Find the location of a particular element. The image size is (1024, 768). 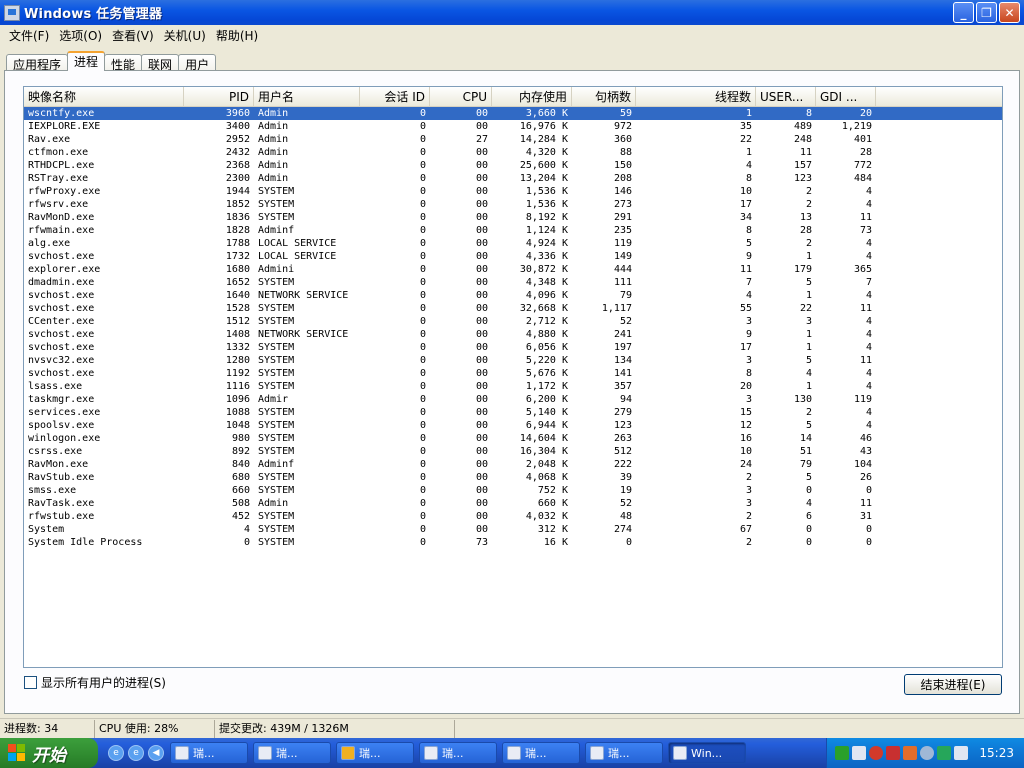

quick-launch: e e ◀ is located at coordinates (136, 753).